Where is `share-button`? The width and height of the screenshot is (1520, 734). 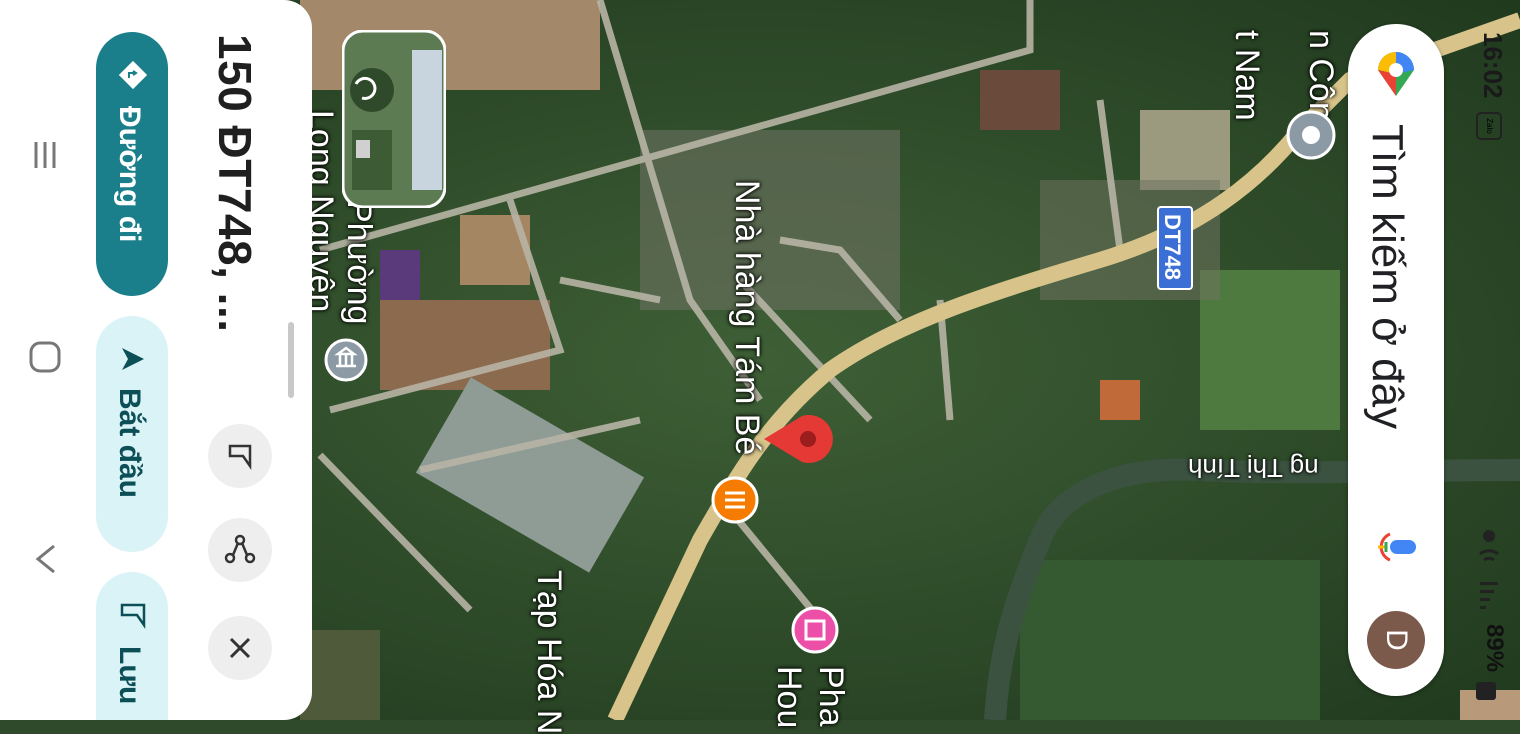 share-button is located at coordinates (240, 550).